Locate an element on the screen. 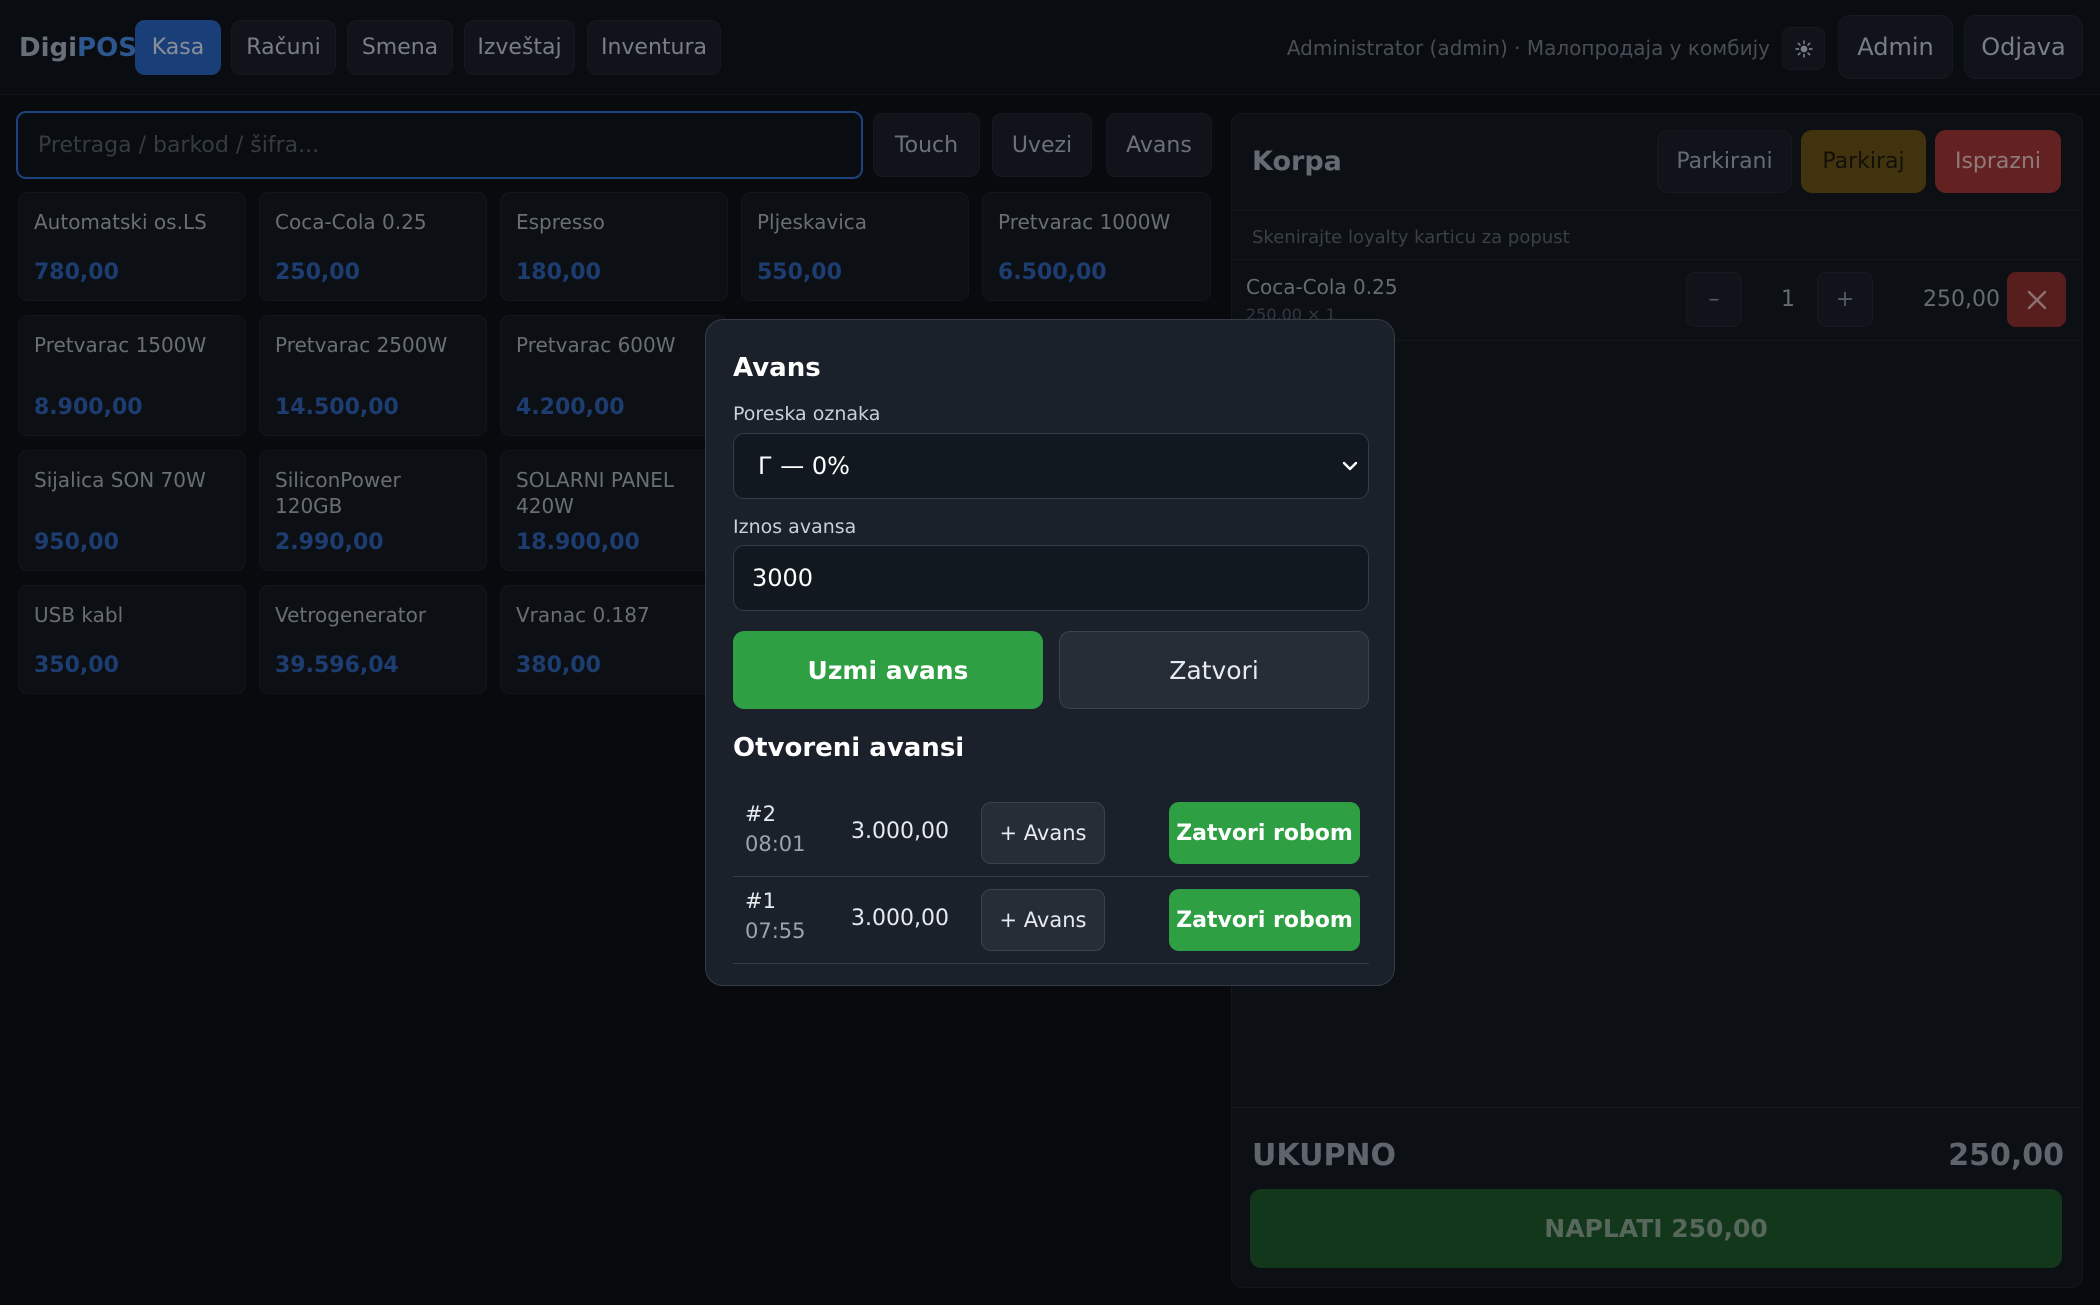 The width and height of the screenshot is (2100, 1305). tax-select: Г — 0% is located at coordinates (1051, 466).